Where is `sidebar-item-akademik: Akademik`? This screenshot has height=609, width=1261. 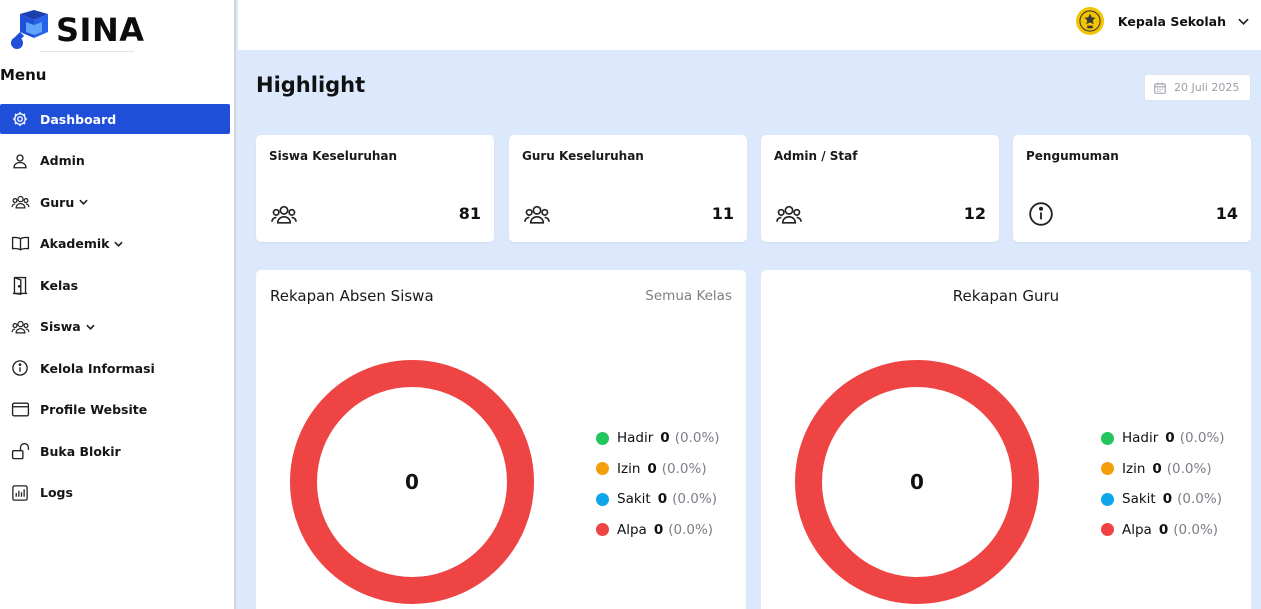 sidebar-item-akademik: Akademik is located at coordinates (115, 244).